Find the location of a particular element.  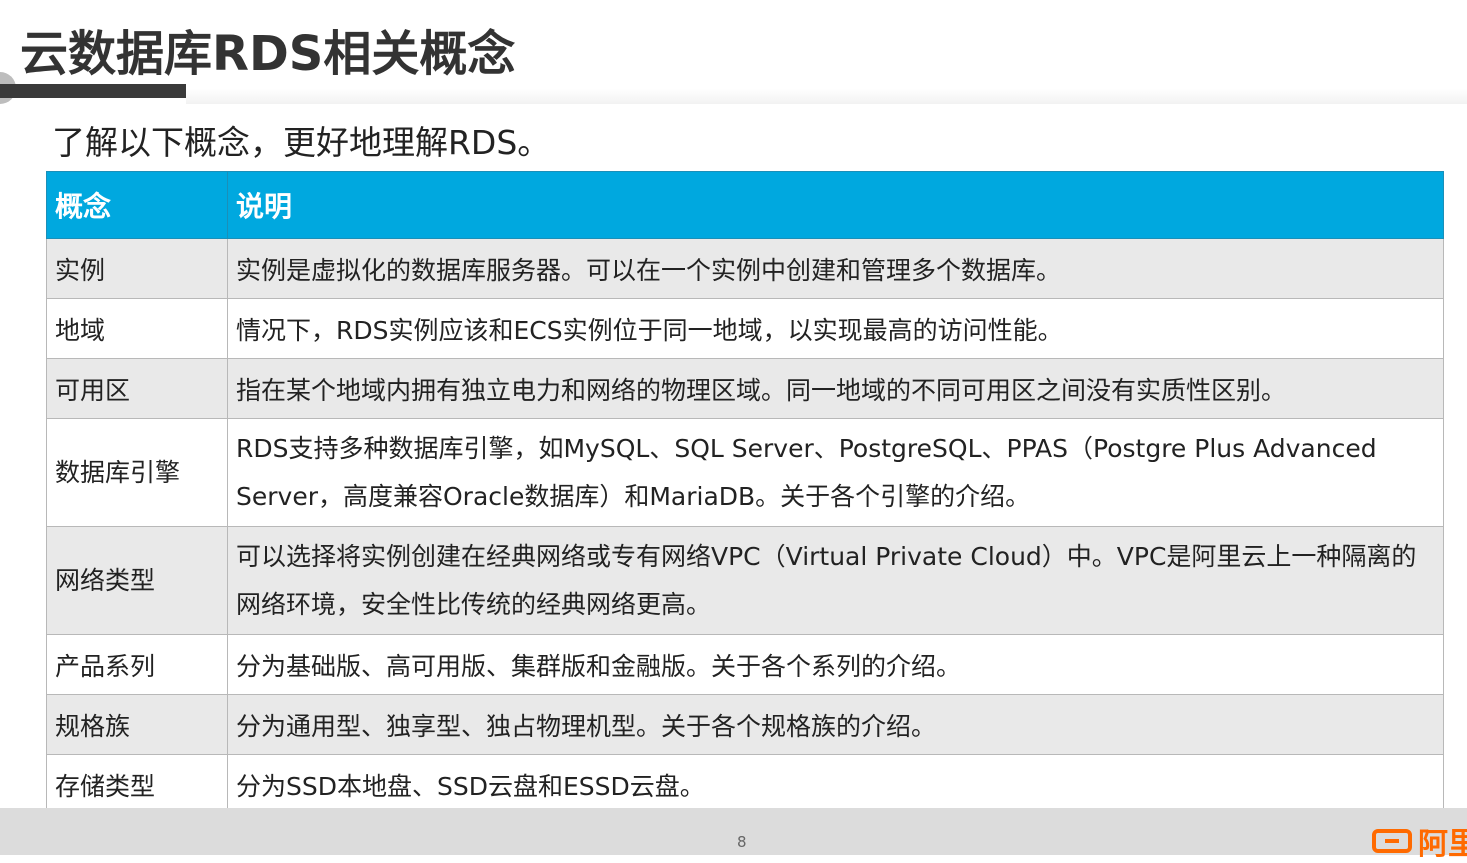

aliyun-logo: 阿里 is located at coordinates (1419, 843).